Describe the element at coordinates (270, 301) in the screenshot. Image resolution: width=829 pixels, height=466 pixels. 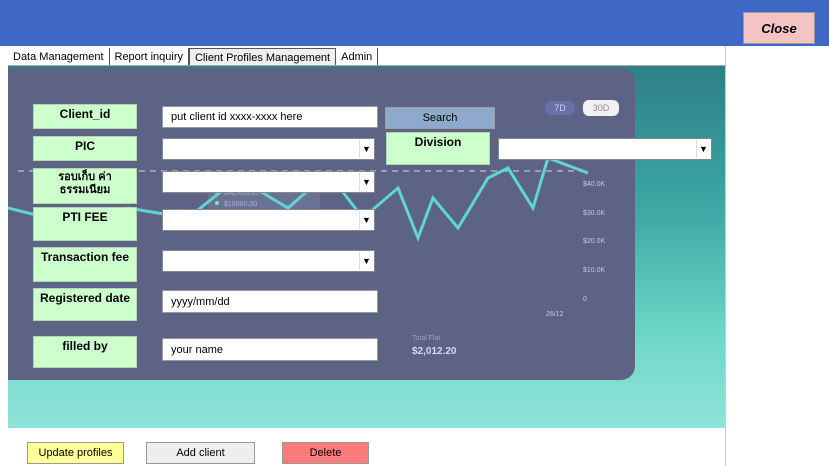
I see `registered-date-input: yyyy/mm/dd` at that location.